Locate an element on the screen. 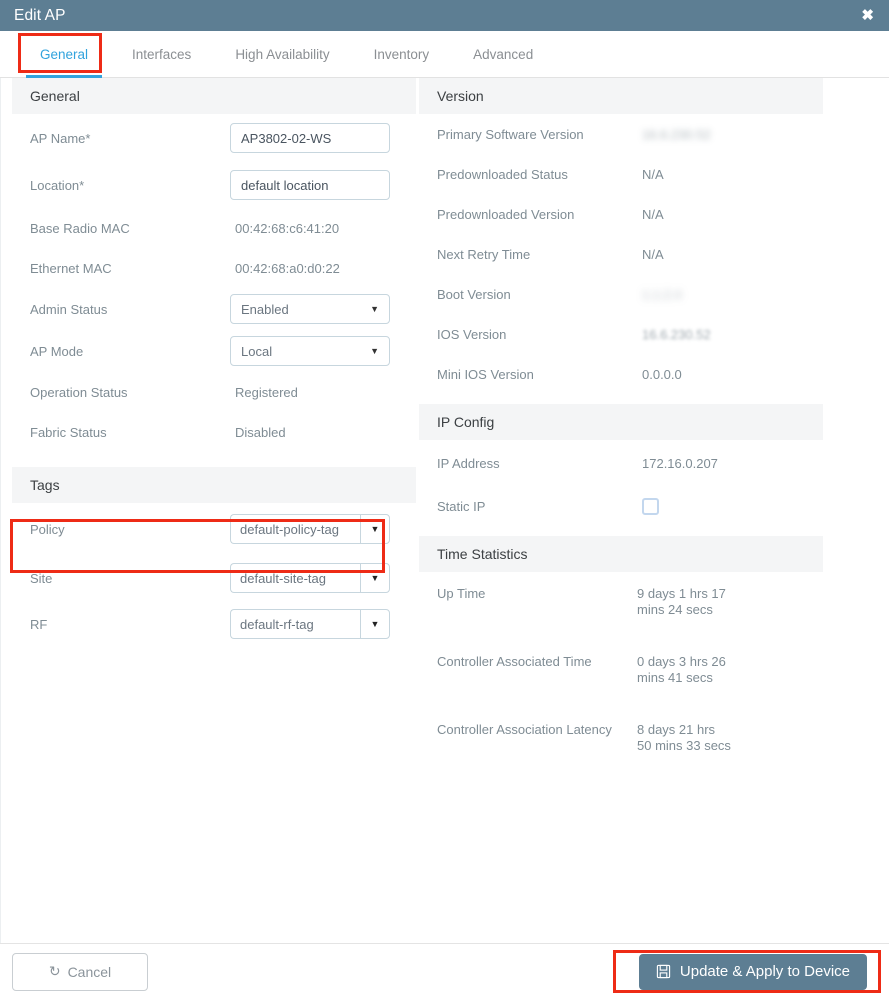  primary-software-version-value: 16.6.230.52 is located at coordinates (676, 134).